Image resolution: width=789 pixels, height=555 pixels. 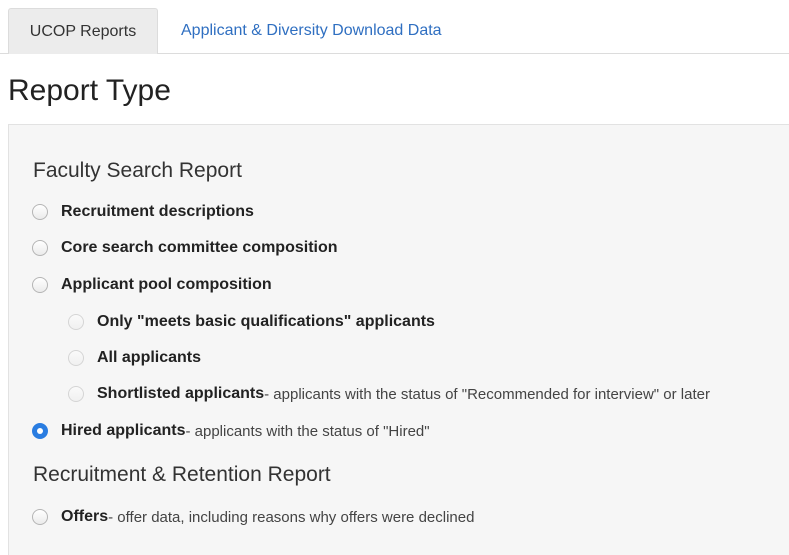 What do you see at coordinates (76, 322) in the screenshot?
I see `radio-only-meets-basic-qualifications` at bounding box center [76, 322].